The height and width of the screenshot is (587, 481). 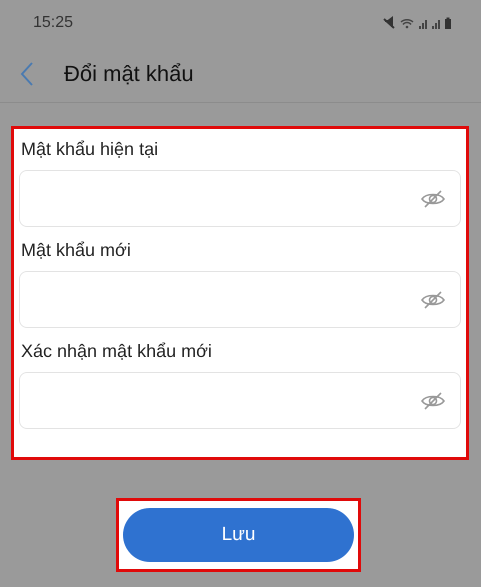 What do you see at coordinates (76, 250) in the screenshot?
I see `field-label: Mật khẩu mới` at bounding box center [76, 250].